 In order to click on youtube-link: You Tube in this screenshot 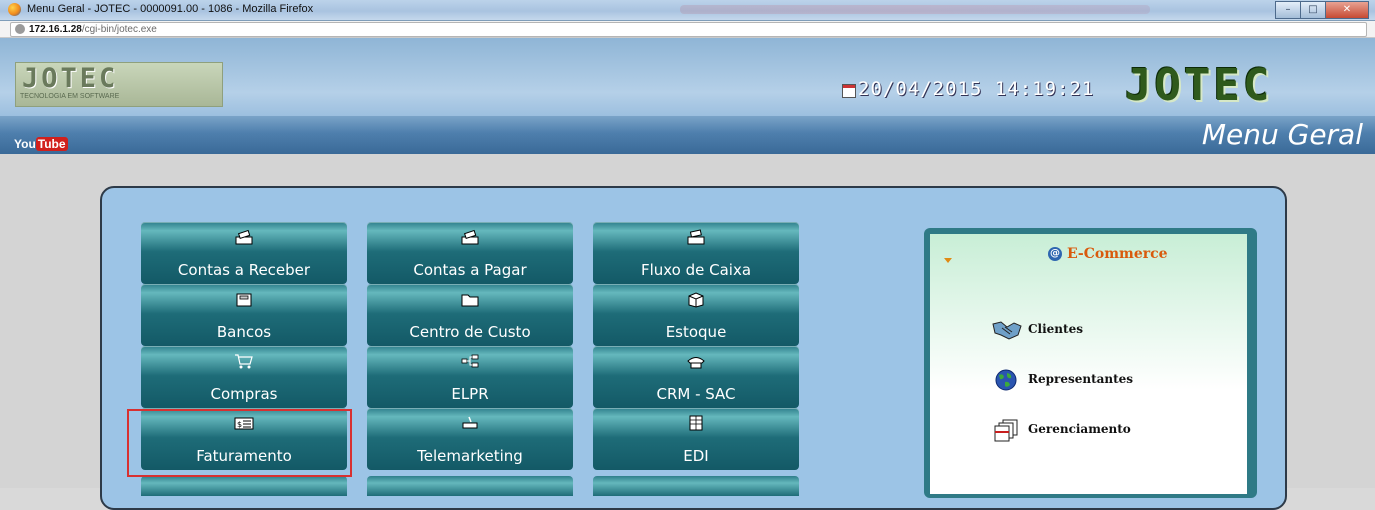, I will do `click(41, 142)`.